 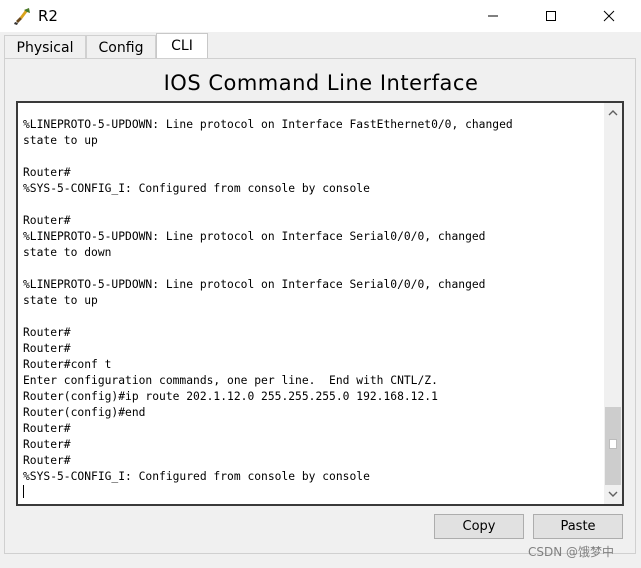 I want to click on title-bar: R2, so click(x=320, y=16).